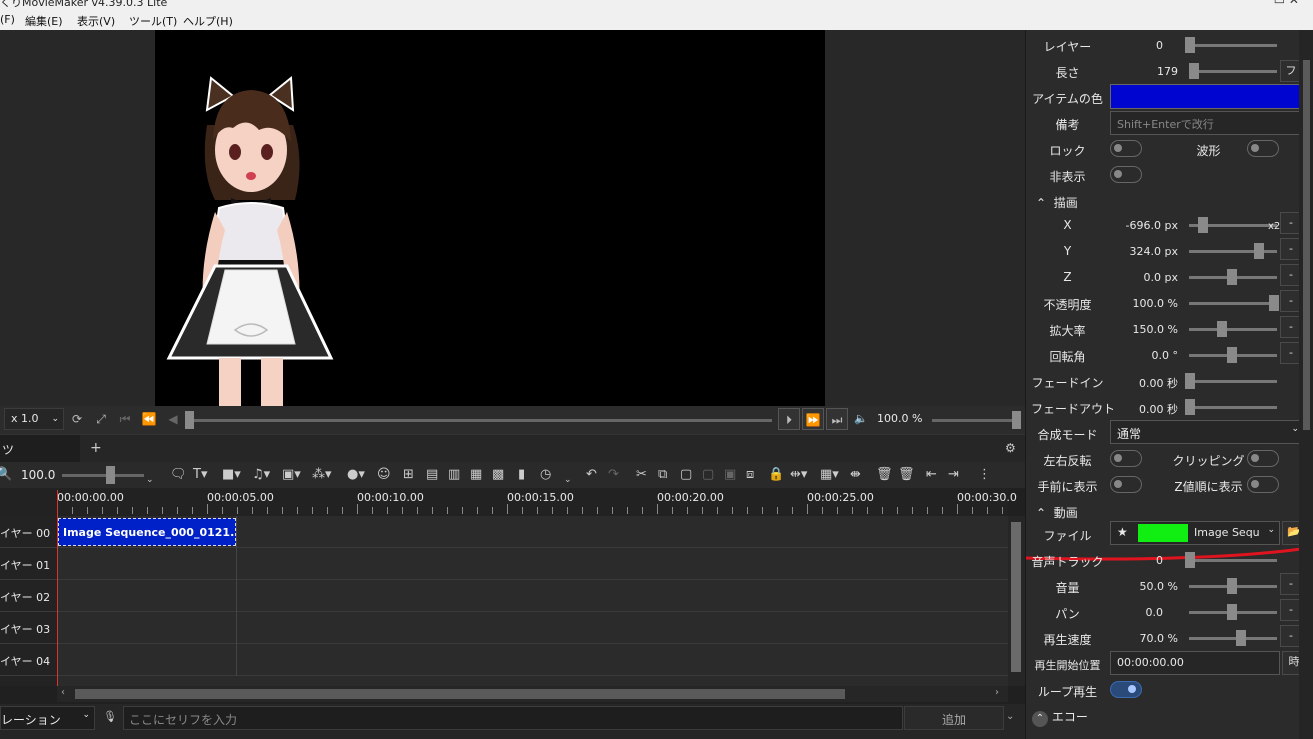 This screenshot has height=739, width=1313. I want to click on copy-icon: ⧉, so click(662, 475).